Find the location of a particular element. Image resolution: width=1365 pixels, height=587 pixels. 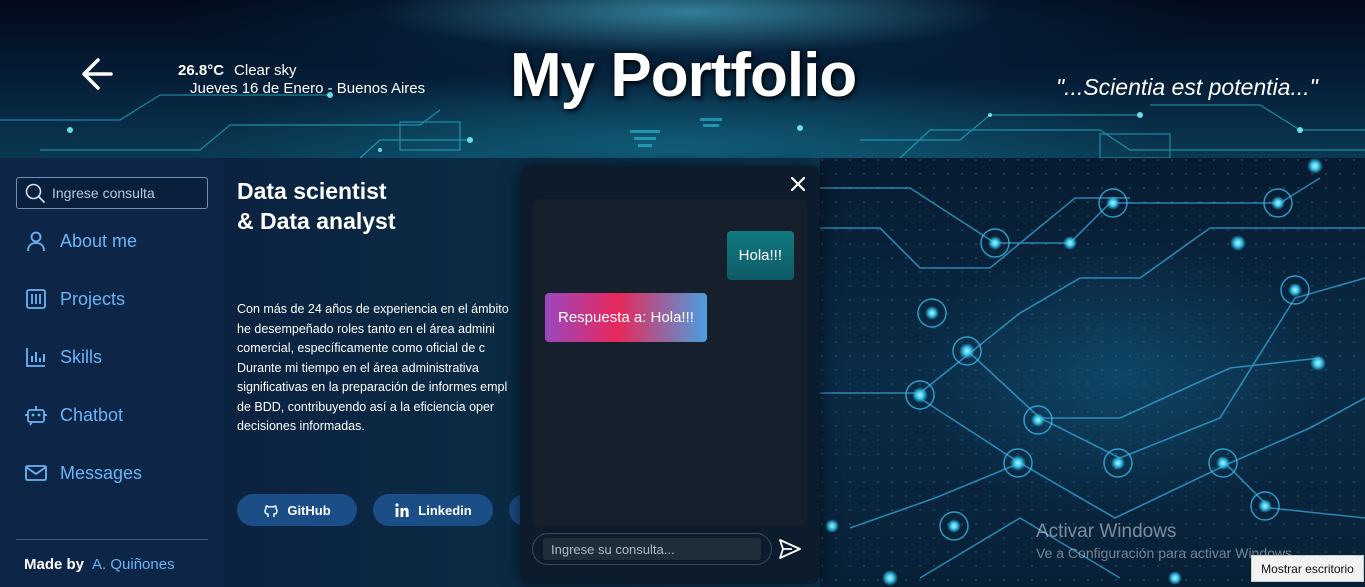

role-title-line1: Data scientist is located at coordinates (312, 191).